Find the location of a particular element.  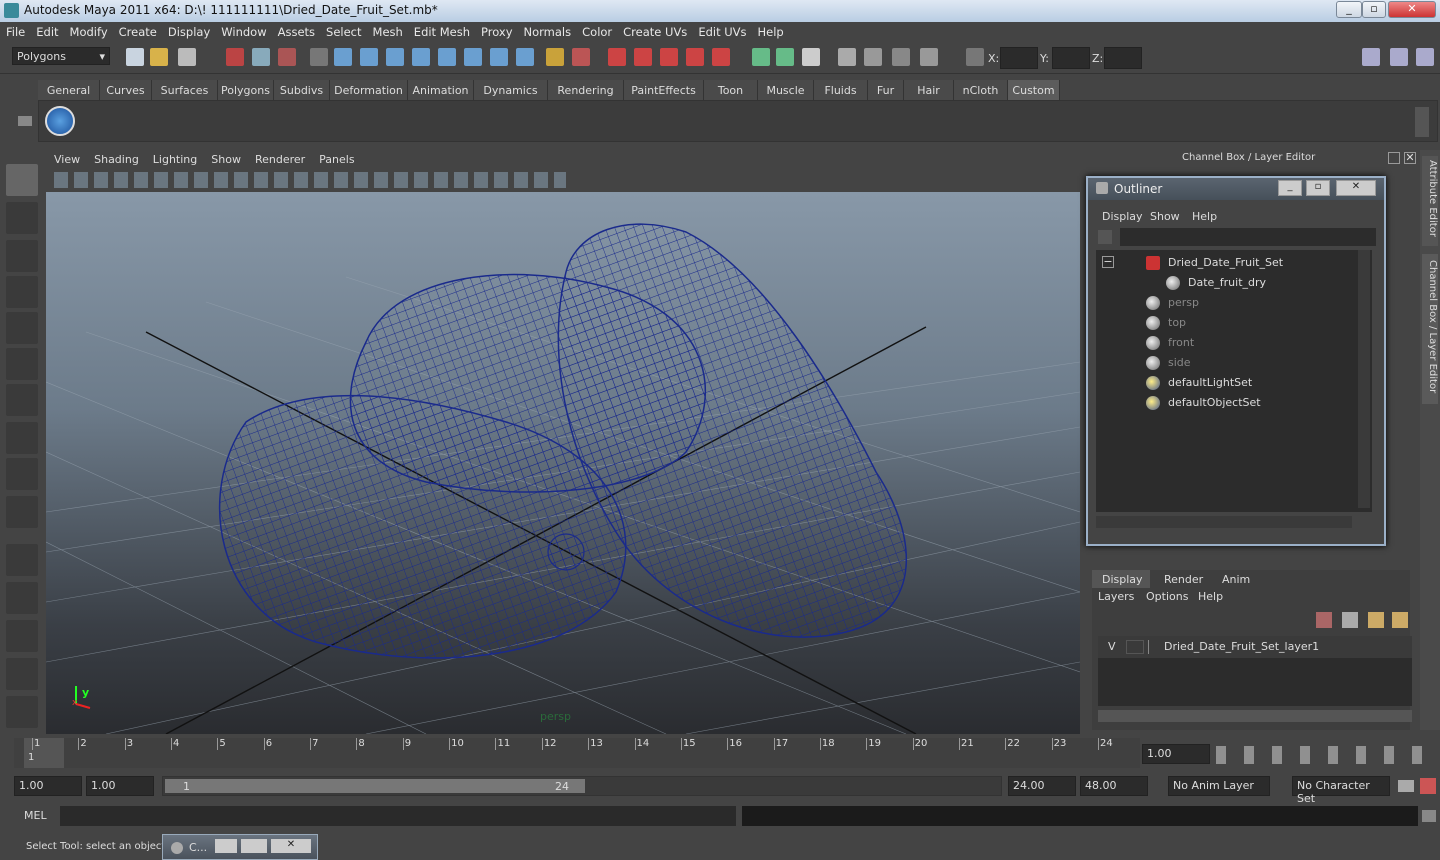

menu-select: Select is located at coordinates (343, 30).